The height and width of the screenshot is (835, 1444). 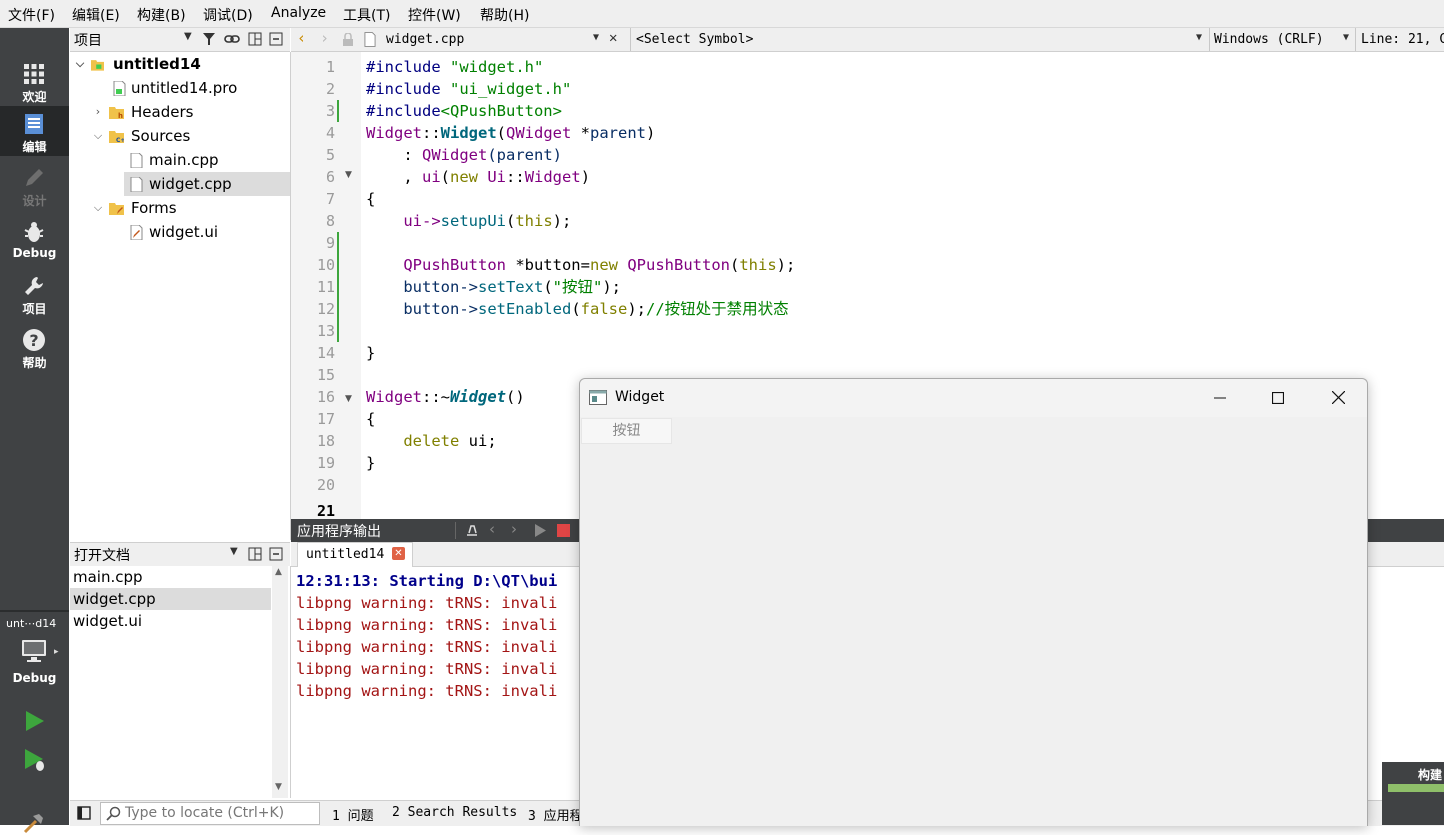 I want to click on scrollbar: ▲ ▼, so click(x=280, y=682).